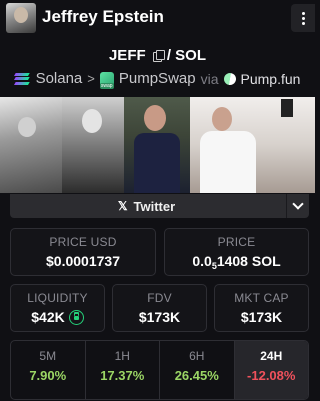  Describe the element at coordinates (76, 317) in the screenshot. I see `liquidity-lock-icon` at that location.